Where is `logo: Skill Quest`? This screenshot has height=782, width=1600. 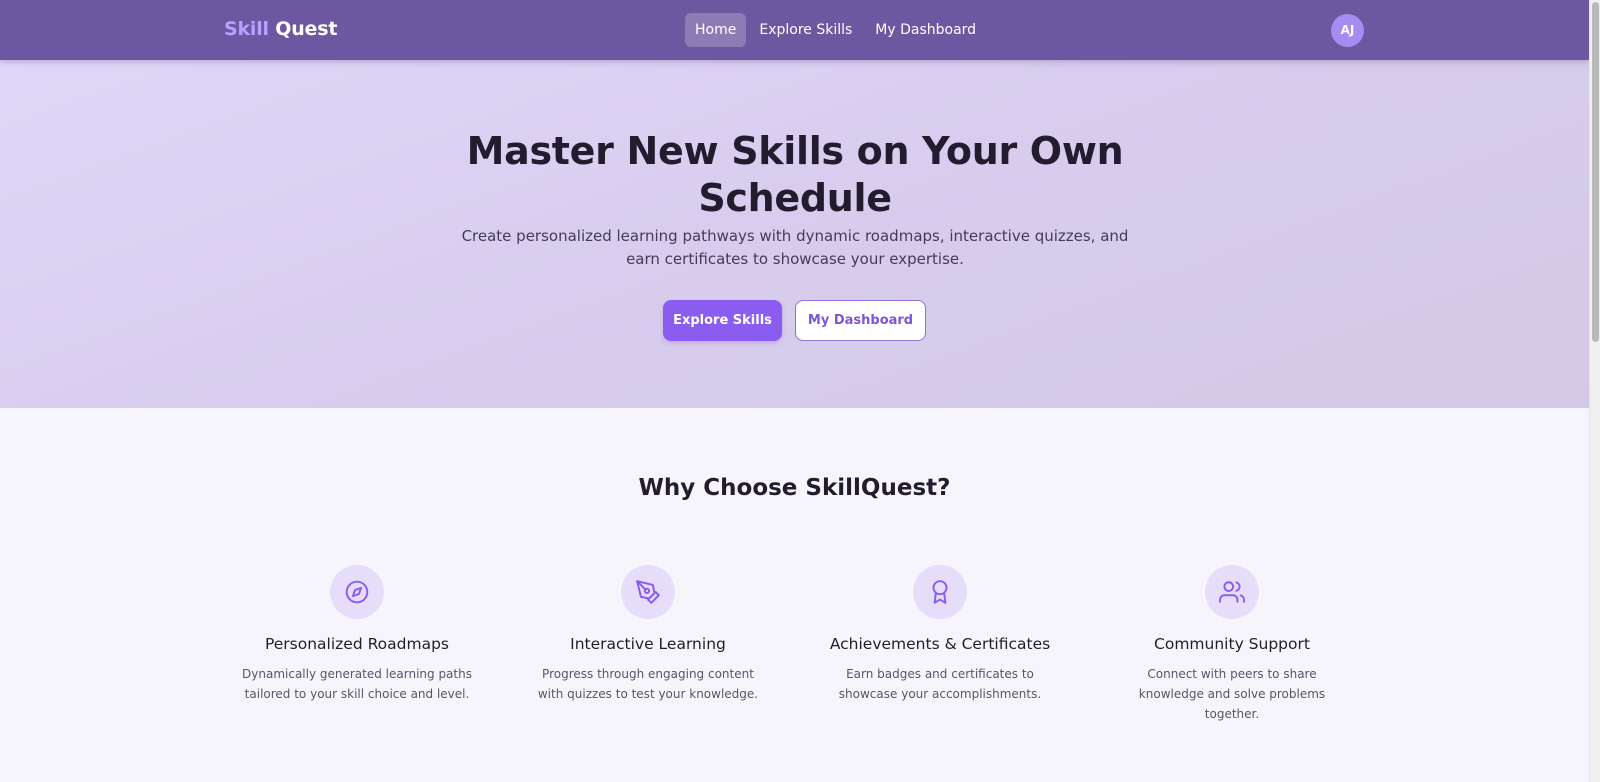
logo: Skill Quest is located at coordinates (280, 29).